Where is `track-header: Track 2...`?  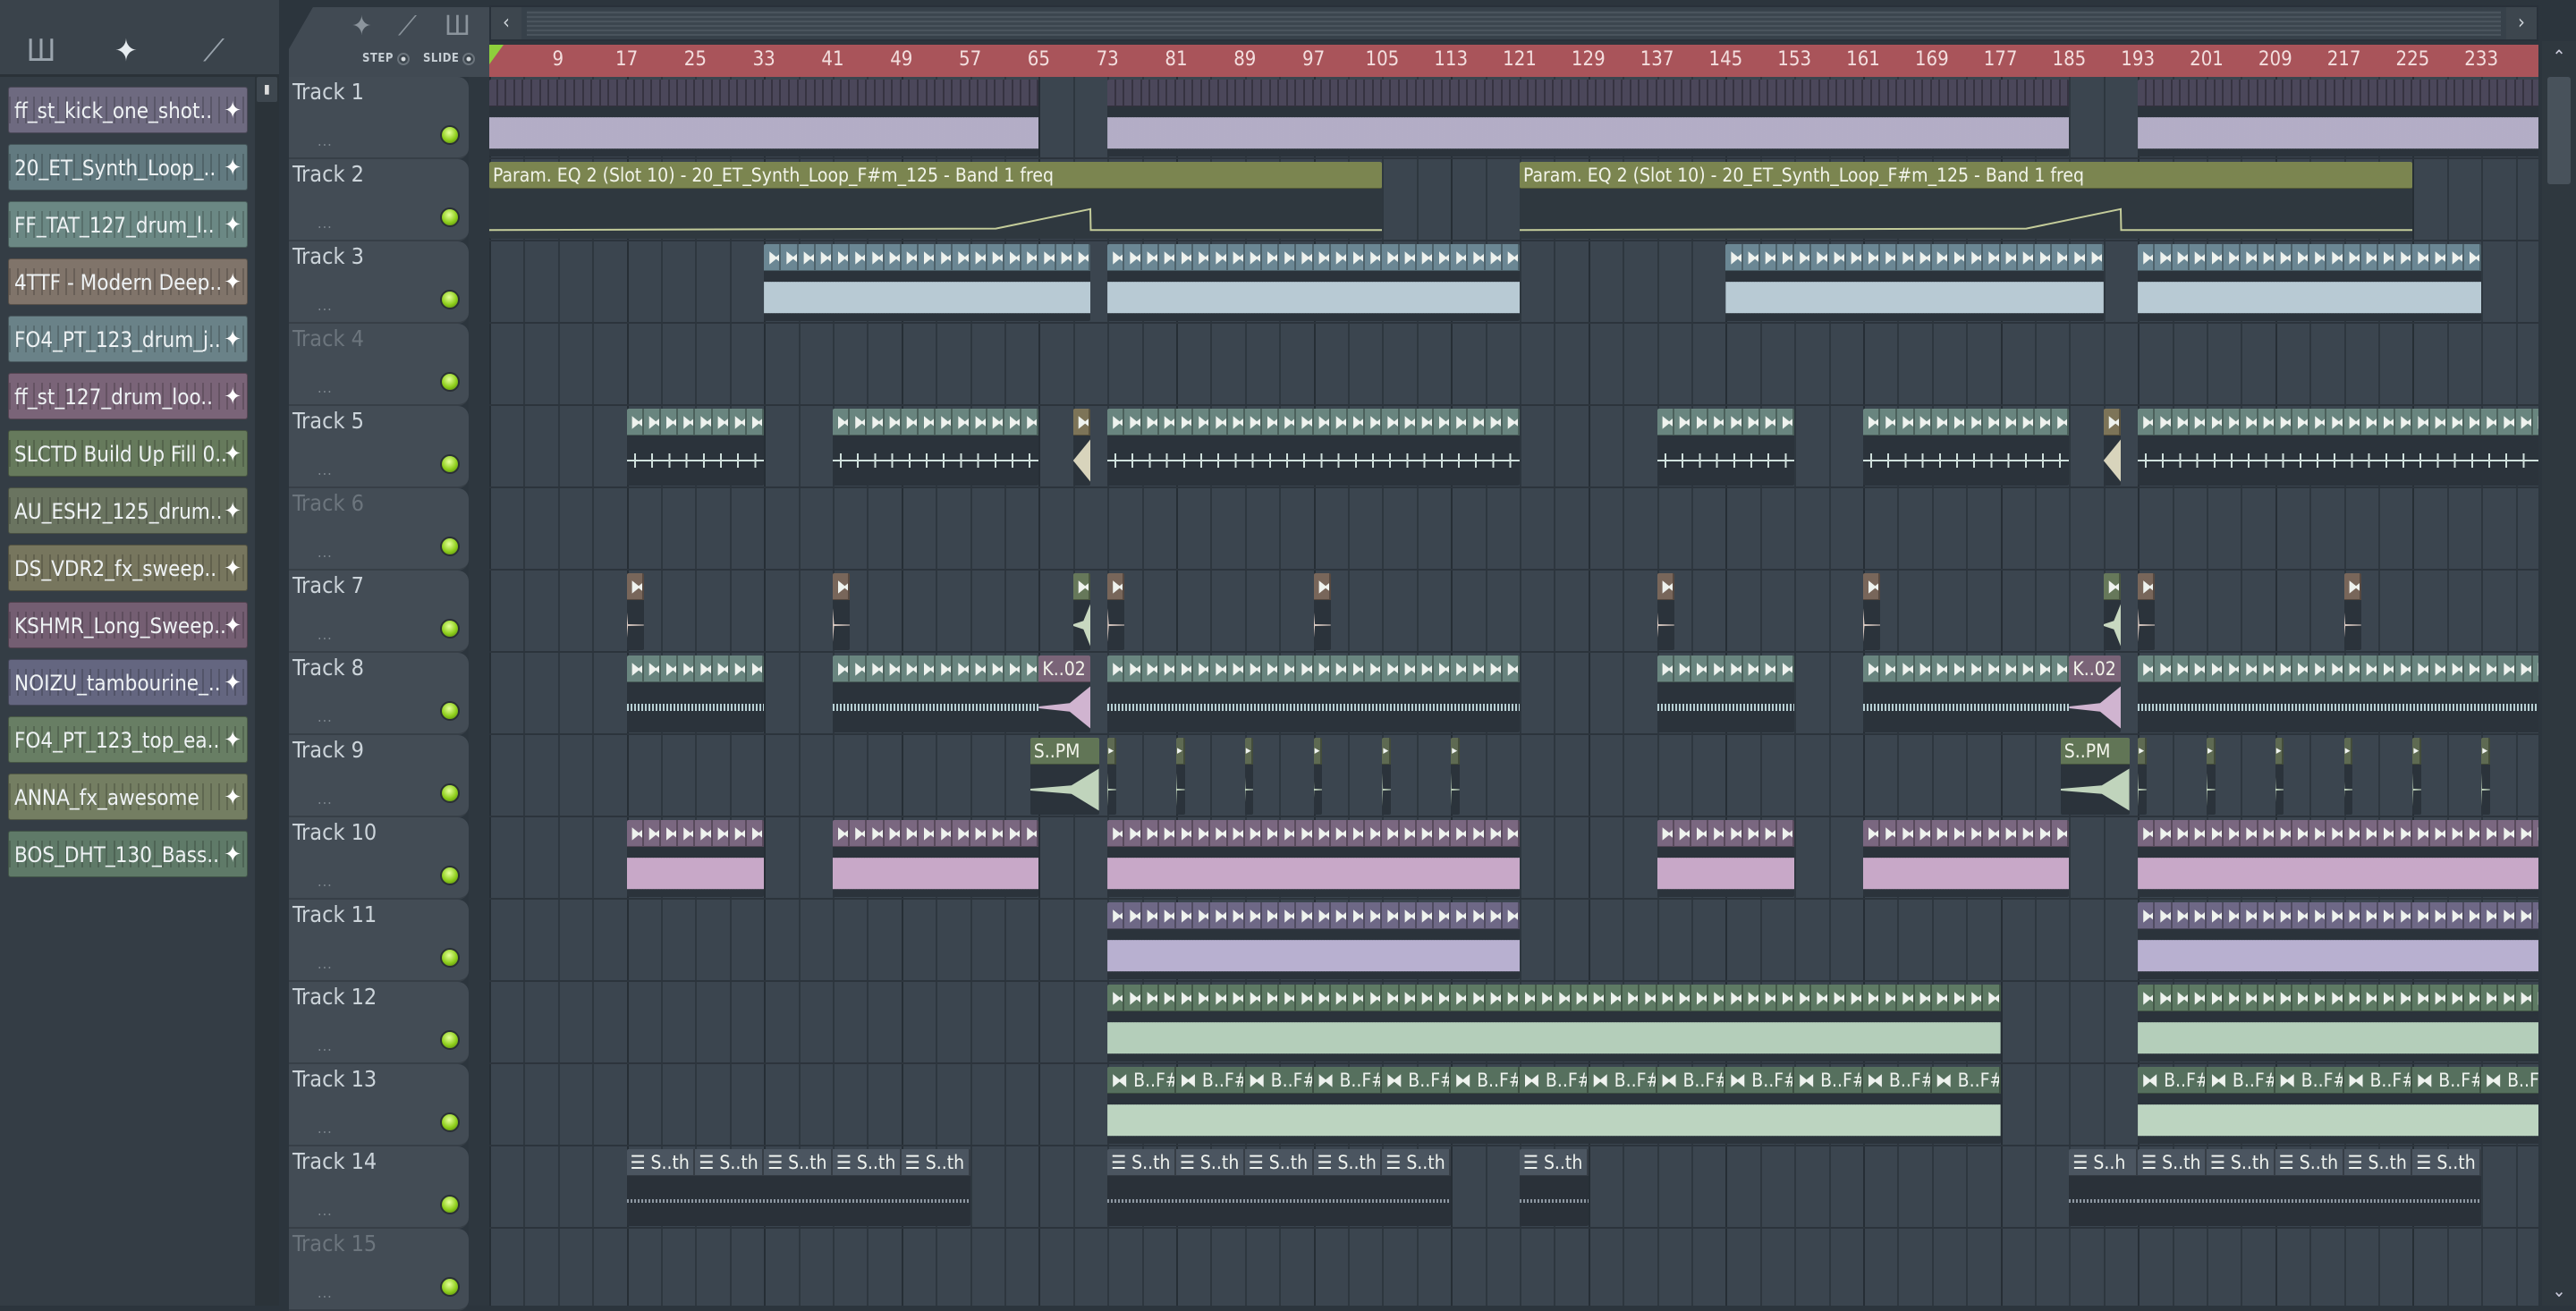
track-header: Track 2... is located at coordinates (379, 200).